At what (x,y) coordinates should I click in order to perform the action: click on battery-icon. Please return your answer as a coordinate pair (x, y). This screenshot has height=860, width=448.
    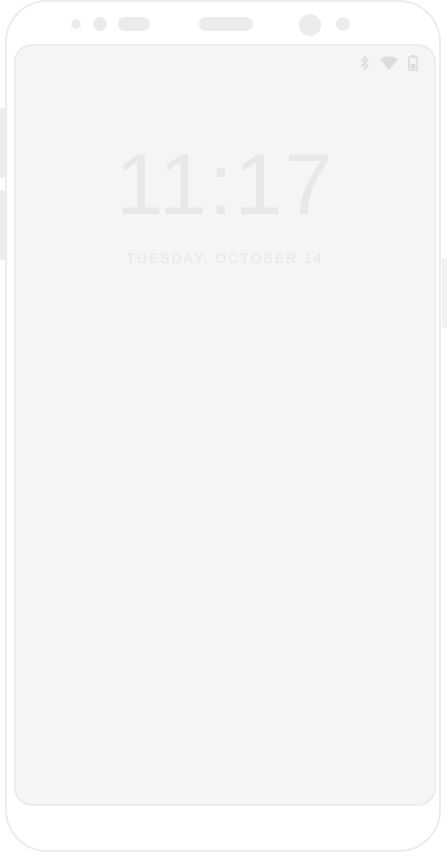
    Looking at the image, I should click on (413, 63).